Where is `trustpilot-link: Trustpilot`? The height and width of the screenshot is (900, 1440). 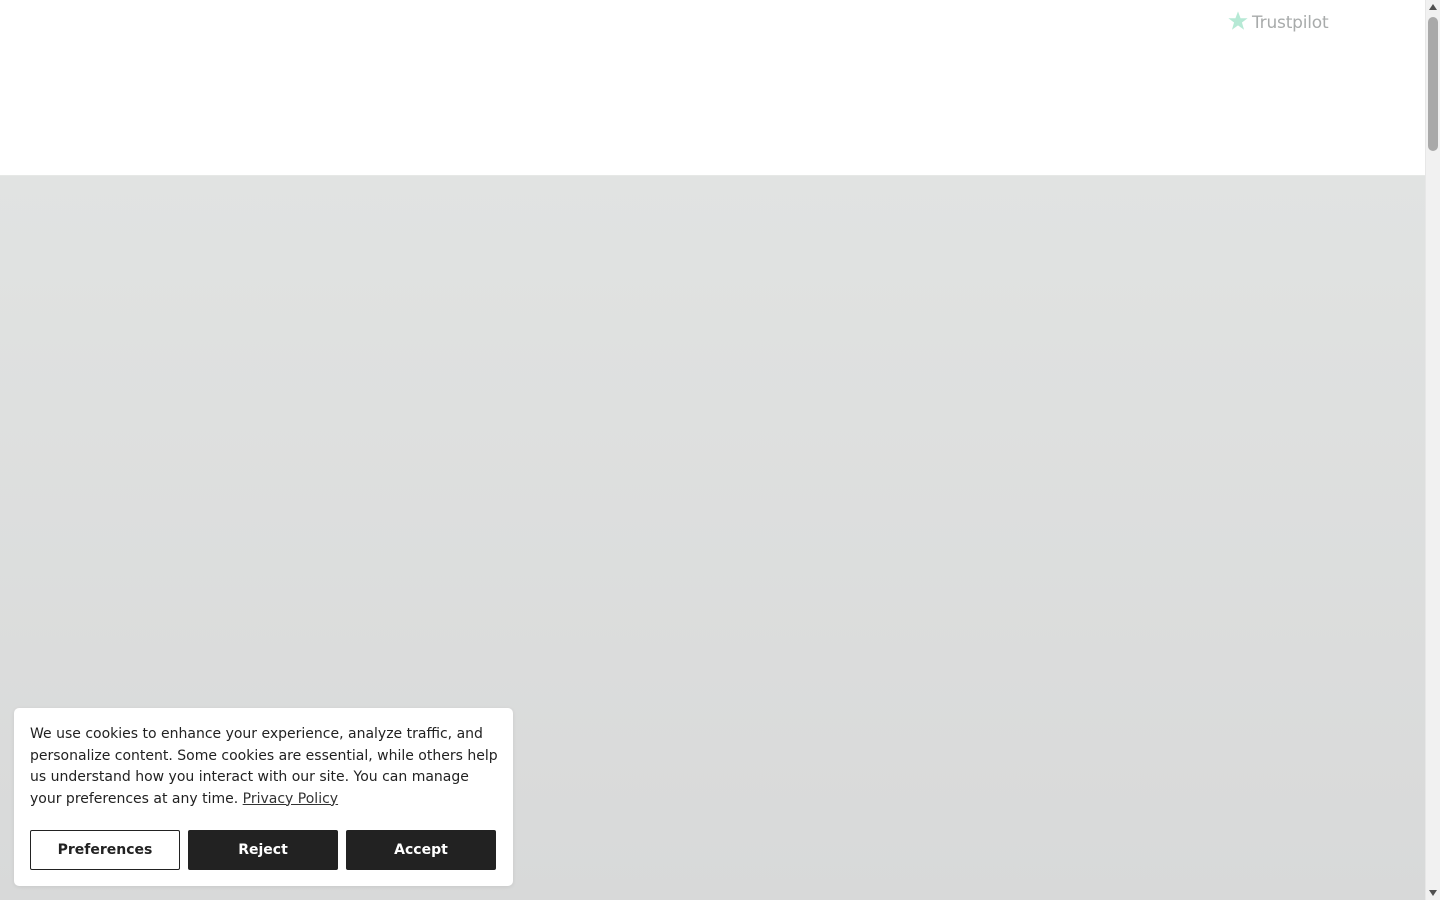 trustpilot-link: Trustpilot is located at coordinates (1278, 23).